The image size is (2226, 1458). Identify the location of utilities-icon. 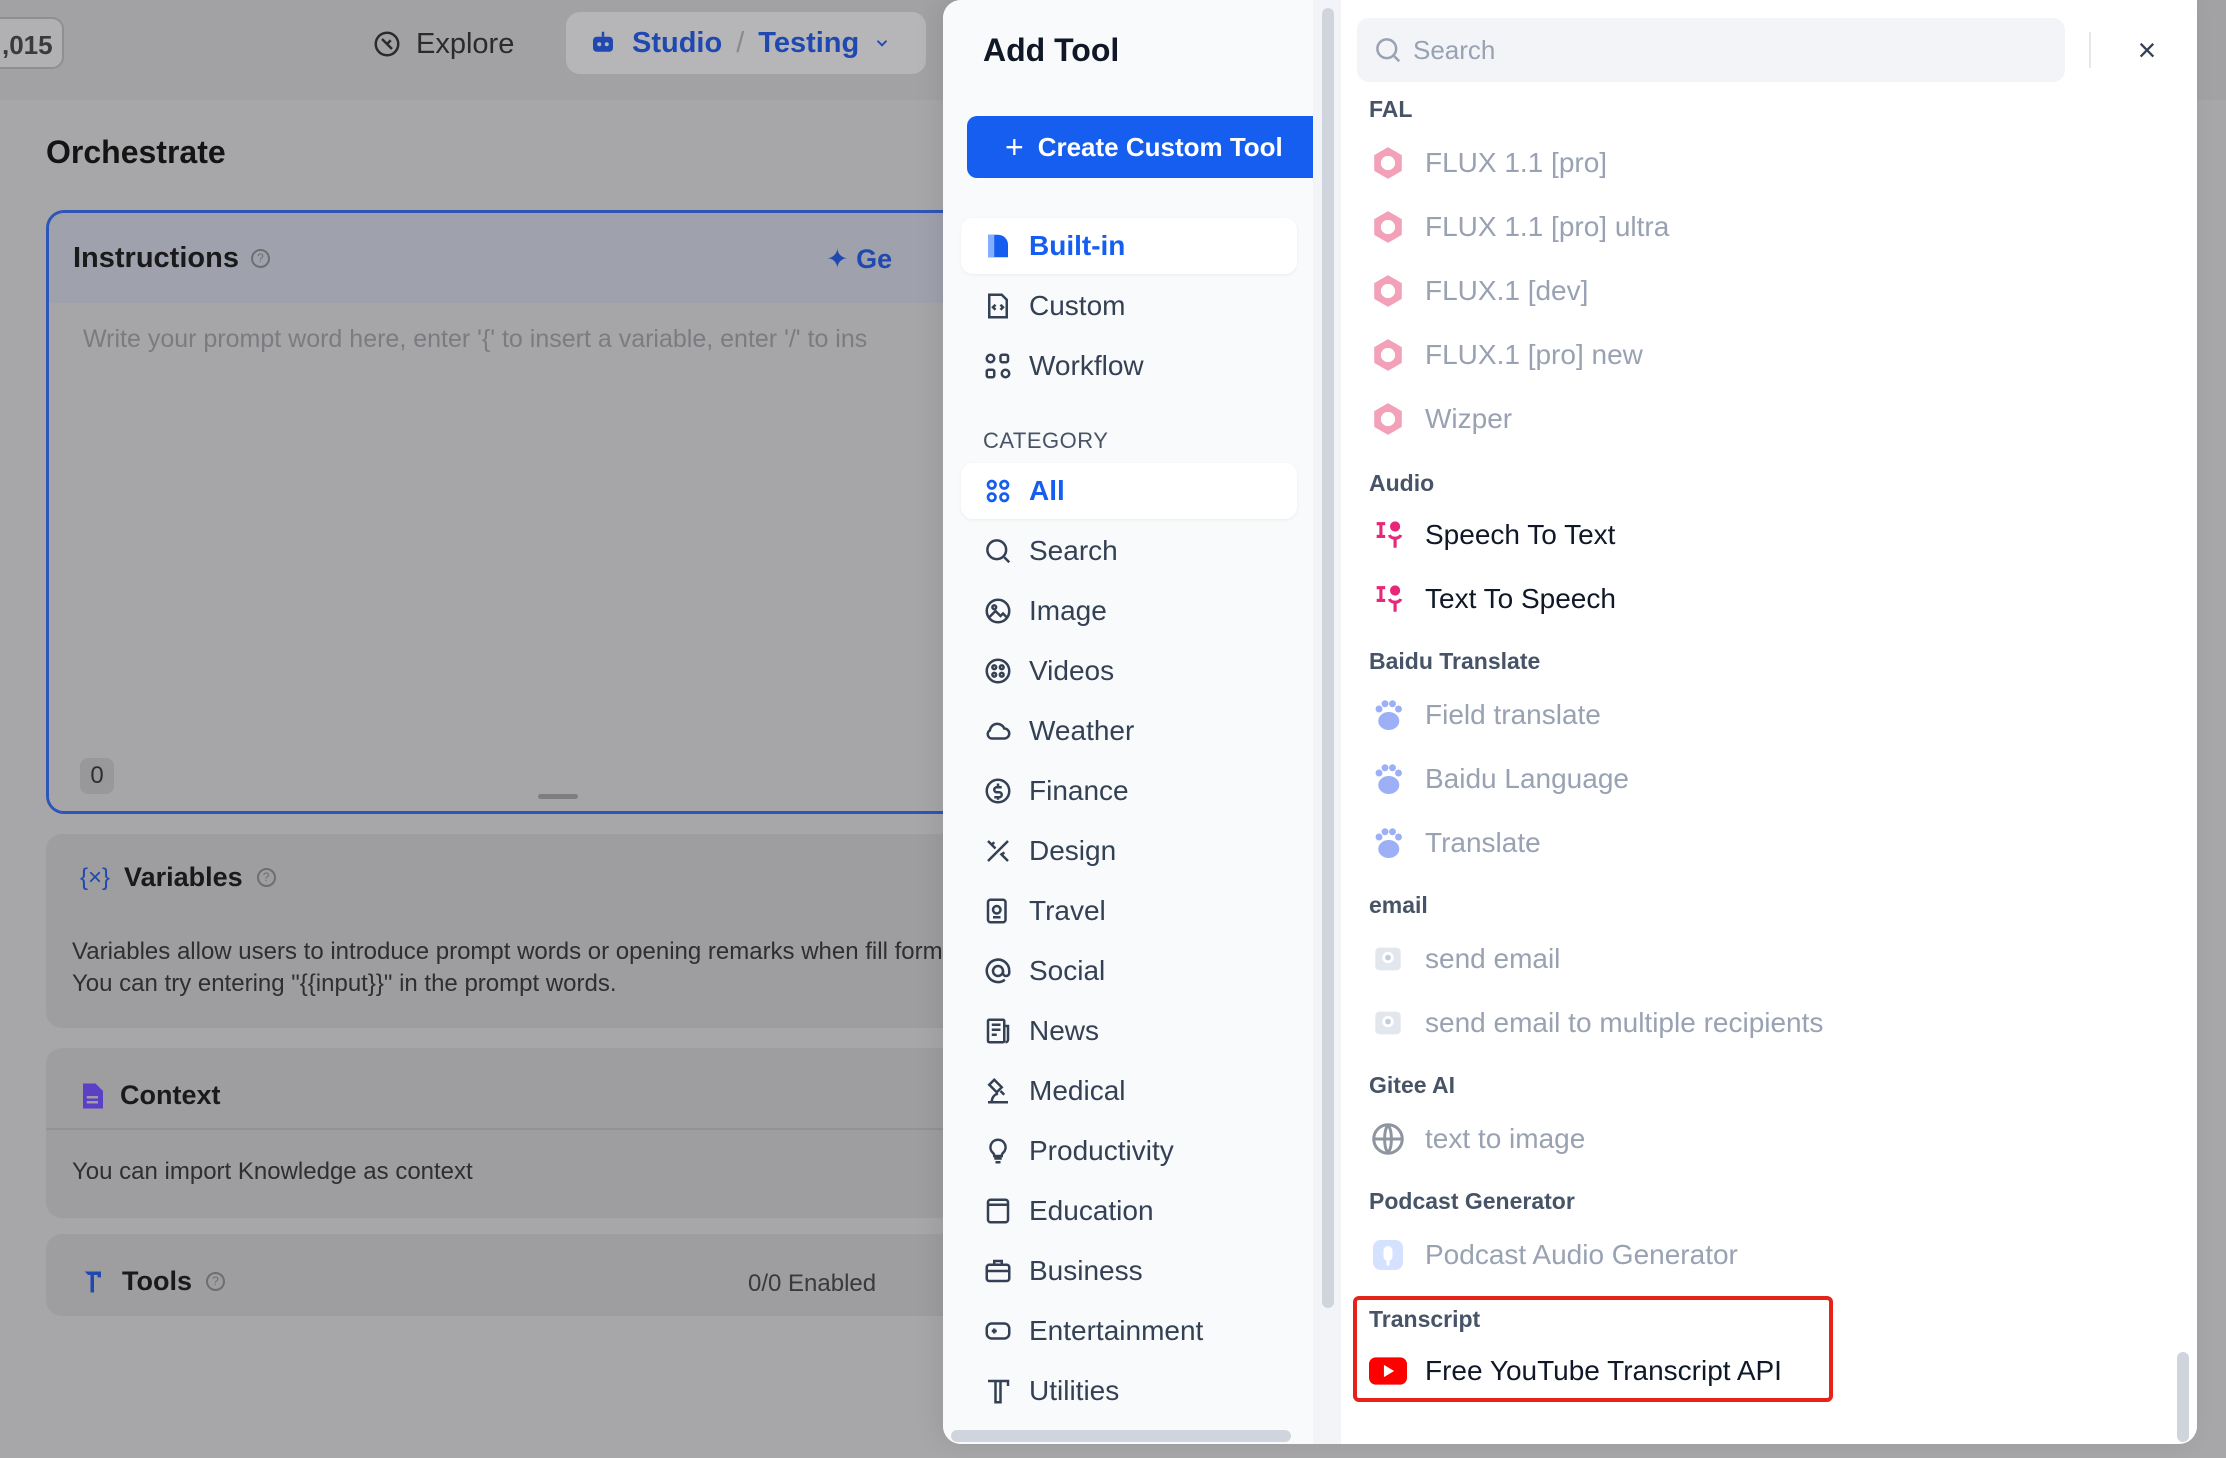
(999, 1391).